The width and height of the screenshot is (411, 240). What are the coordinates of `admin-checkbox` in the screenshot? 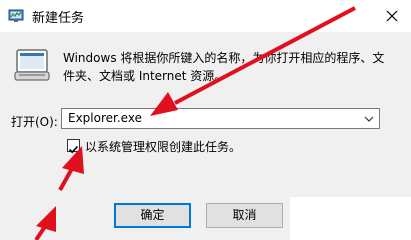 It's located at (73, 146).